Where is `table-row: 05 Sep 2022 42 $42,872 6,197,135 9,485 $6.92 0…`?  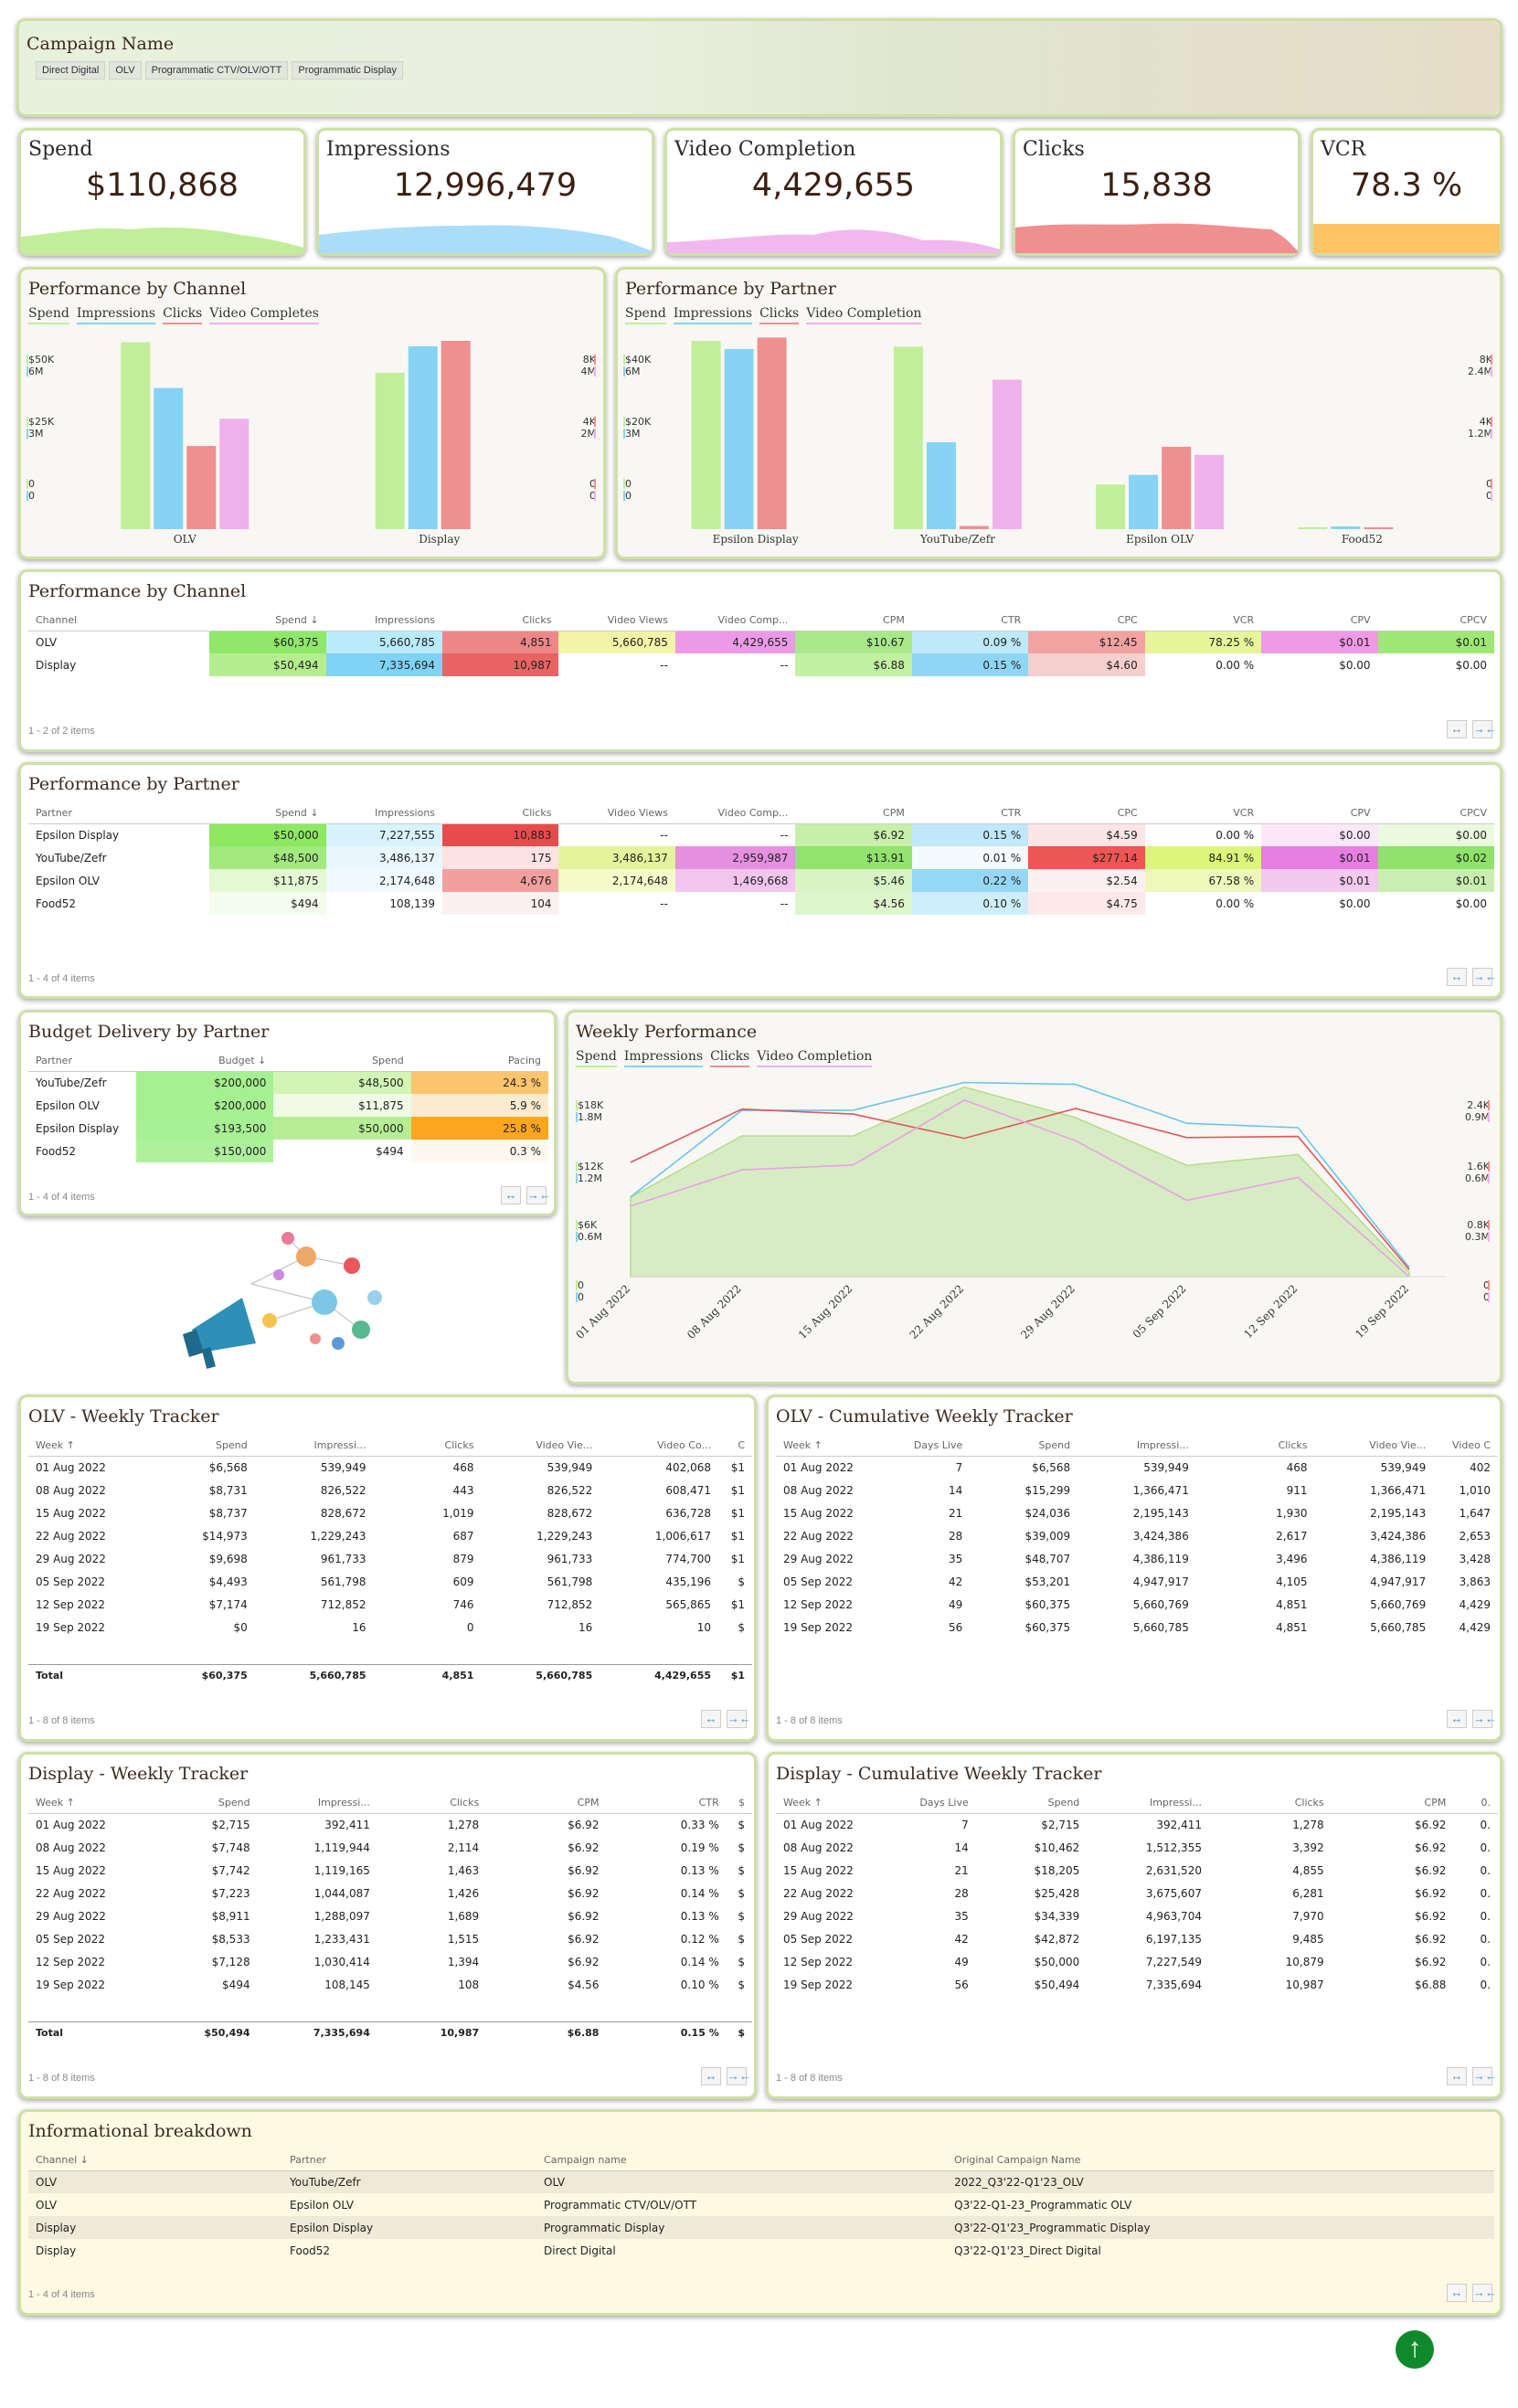 table-row: 05 Sep 2022 42 $42,872 6,197,135 9,485 $6.92 0… is located at coordinates (1137, 1938).